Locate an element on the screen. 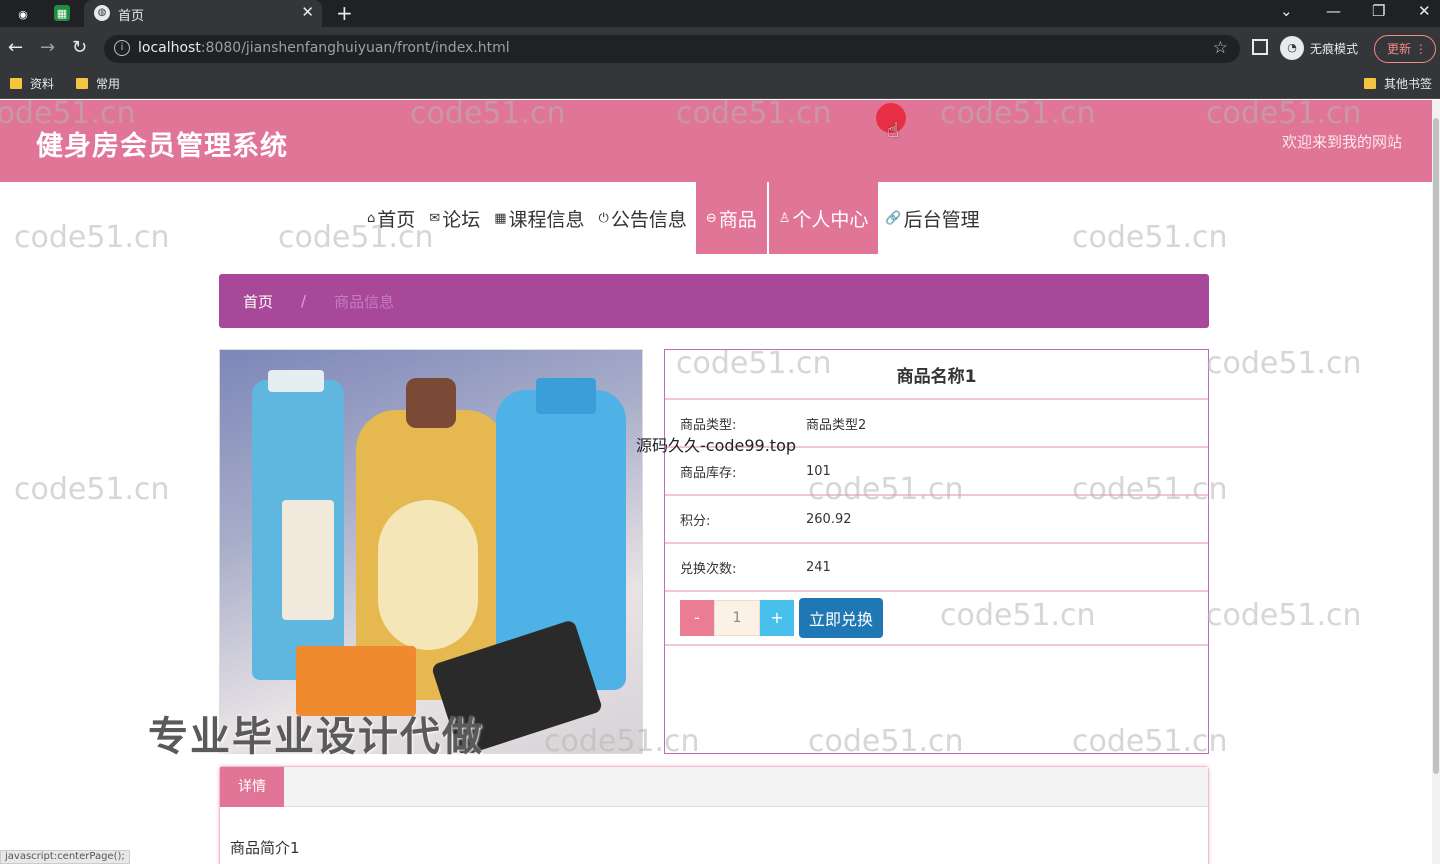 The image size is (1440, 864). tab-title: 首页 is located at coordinates (131, 16).